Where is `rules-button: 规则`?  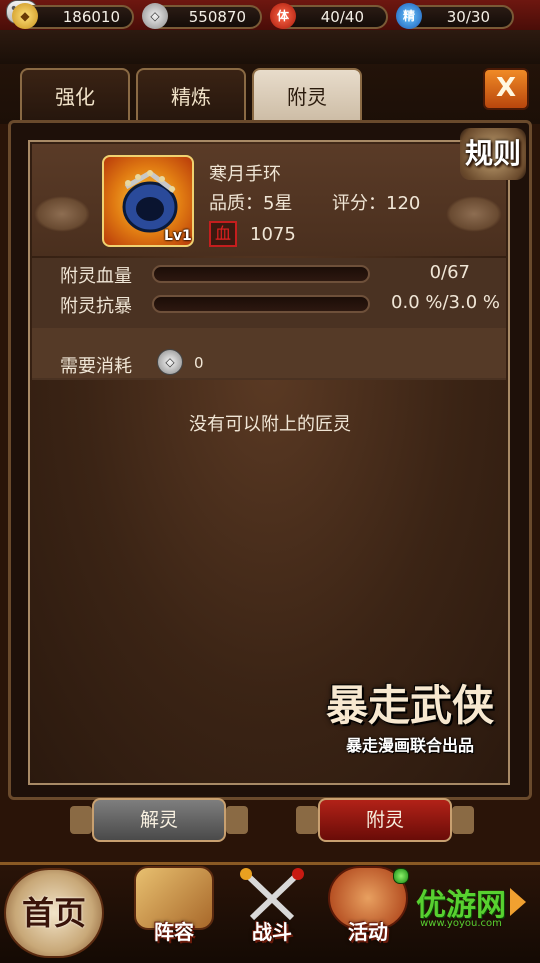
rules-button: 规则 is located at coordinates (493, 154).